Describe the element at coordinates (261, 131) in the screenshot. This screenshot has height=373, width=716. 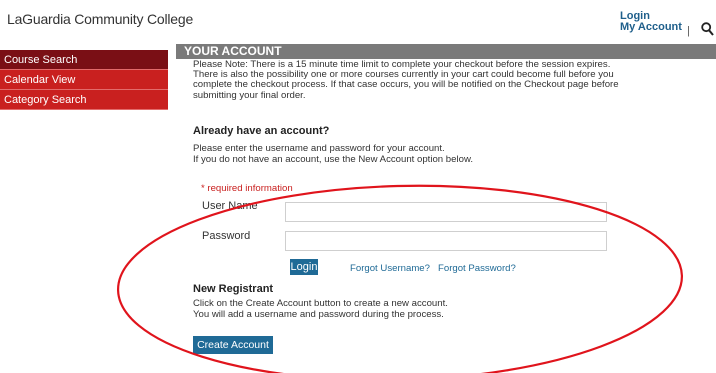
I see `account-heading: Already have an account?` at that location.